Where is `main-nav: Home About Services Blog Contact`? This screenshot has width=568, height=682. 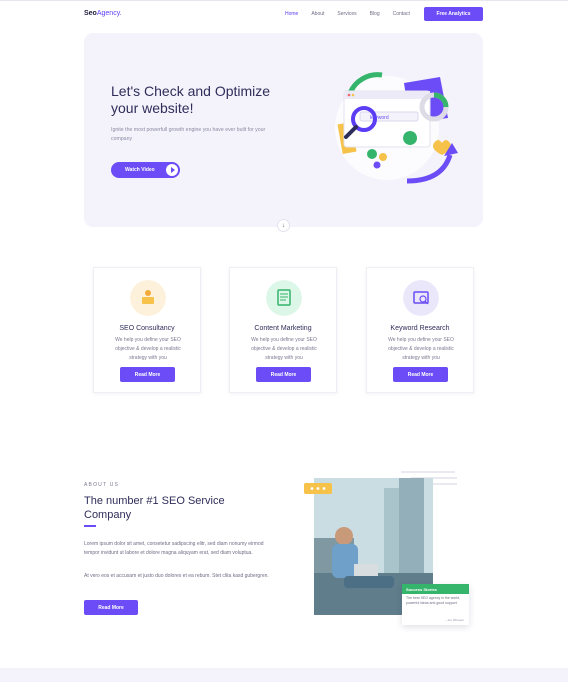 main-nav: Home About Services Blog Contact is located at coordinates (354, 14).